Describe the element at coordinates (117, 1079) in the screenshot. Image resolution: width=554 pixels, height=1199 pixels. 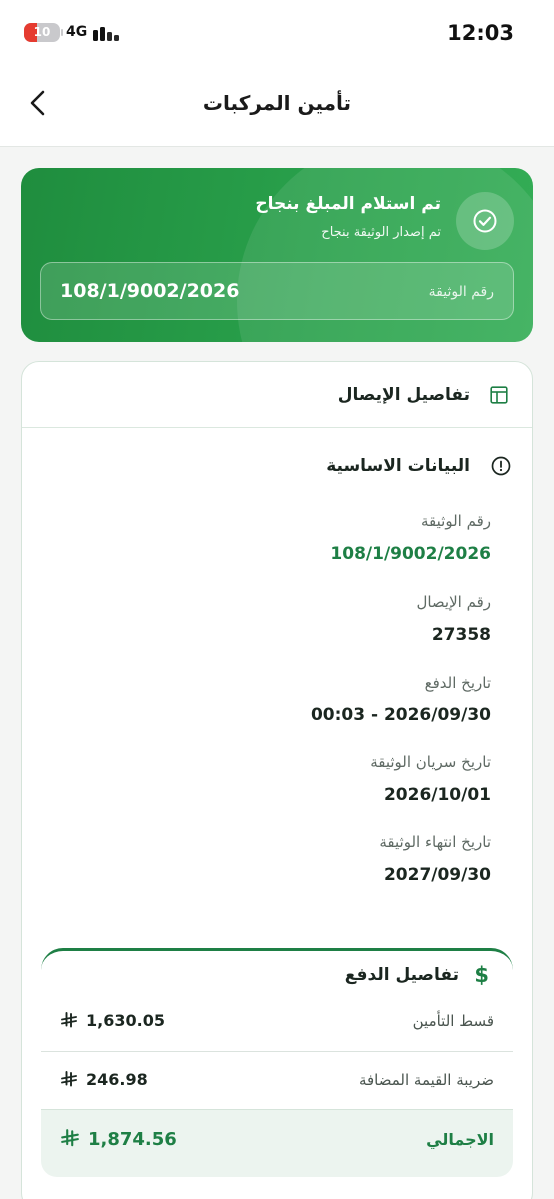
I see `vat-amount-value: 246.98` at that location.